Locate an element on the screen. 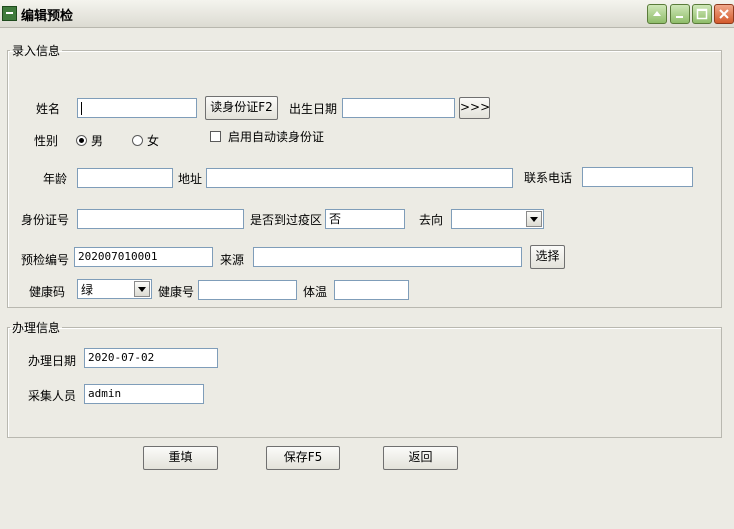 The width and height of the screenshot is (734, 529). temperature-label: 体温 is located at coordinates (315, 292).